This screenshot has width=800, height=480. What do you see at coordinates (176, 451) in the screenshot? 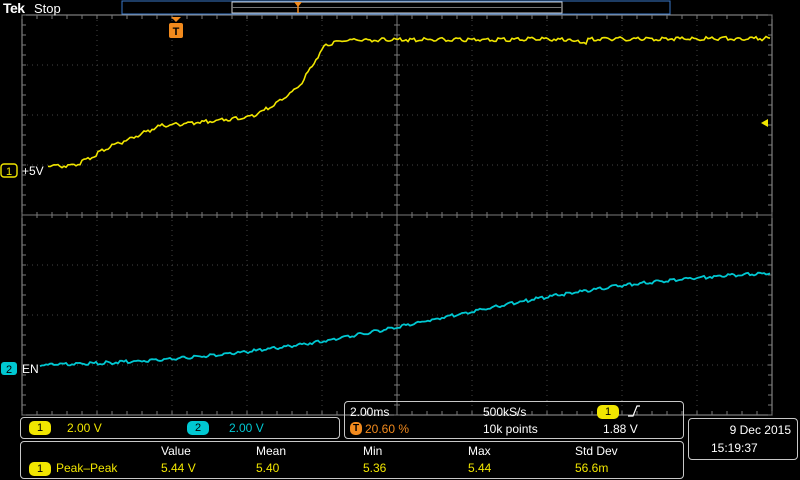
I see `measurement-header-value: Value` at bounding box center [176, 451].